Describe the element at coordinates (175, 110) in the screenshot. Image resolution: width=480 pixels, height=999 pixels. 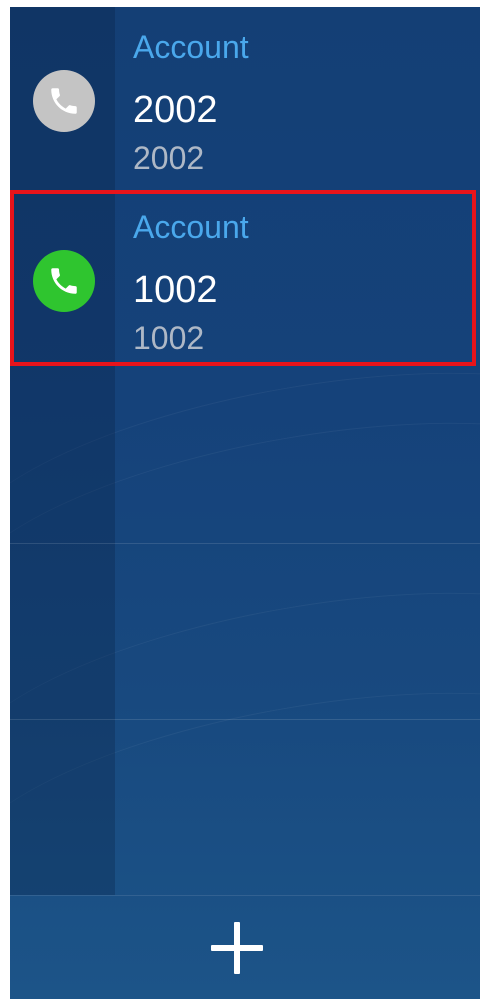
I see `account-name: 2002` at that location.